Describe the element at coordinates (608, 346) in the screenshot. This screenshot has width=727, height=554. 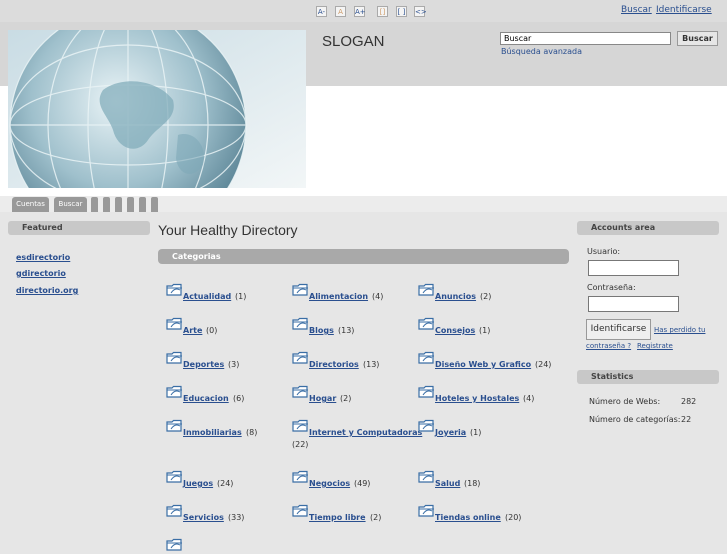
I see `forgot-password-link: contraseña ?` at that location.